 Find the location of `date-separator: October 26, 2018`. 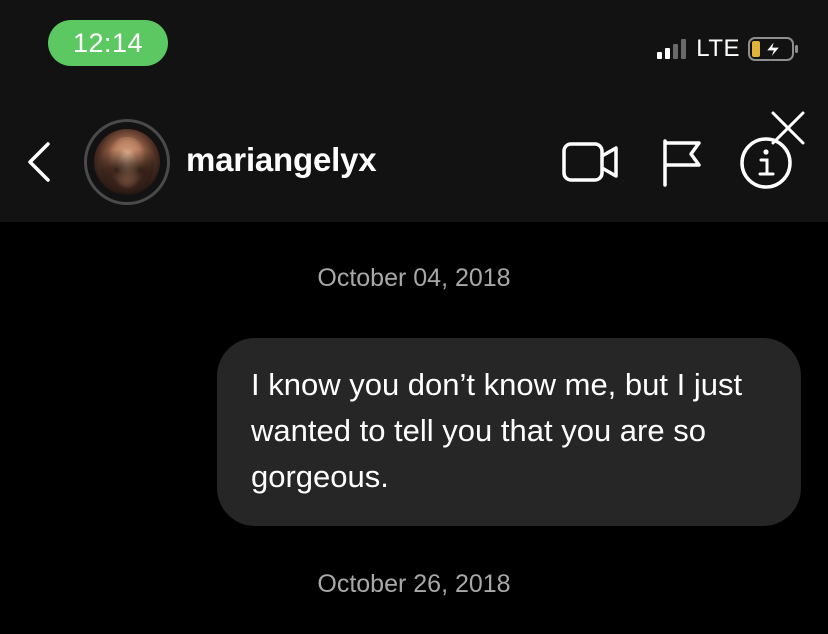

date-separator: October 26, 2018 is located at coordinates (414, 584).